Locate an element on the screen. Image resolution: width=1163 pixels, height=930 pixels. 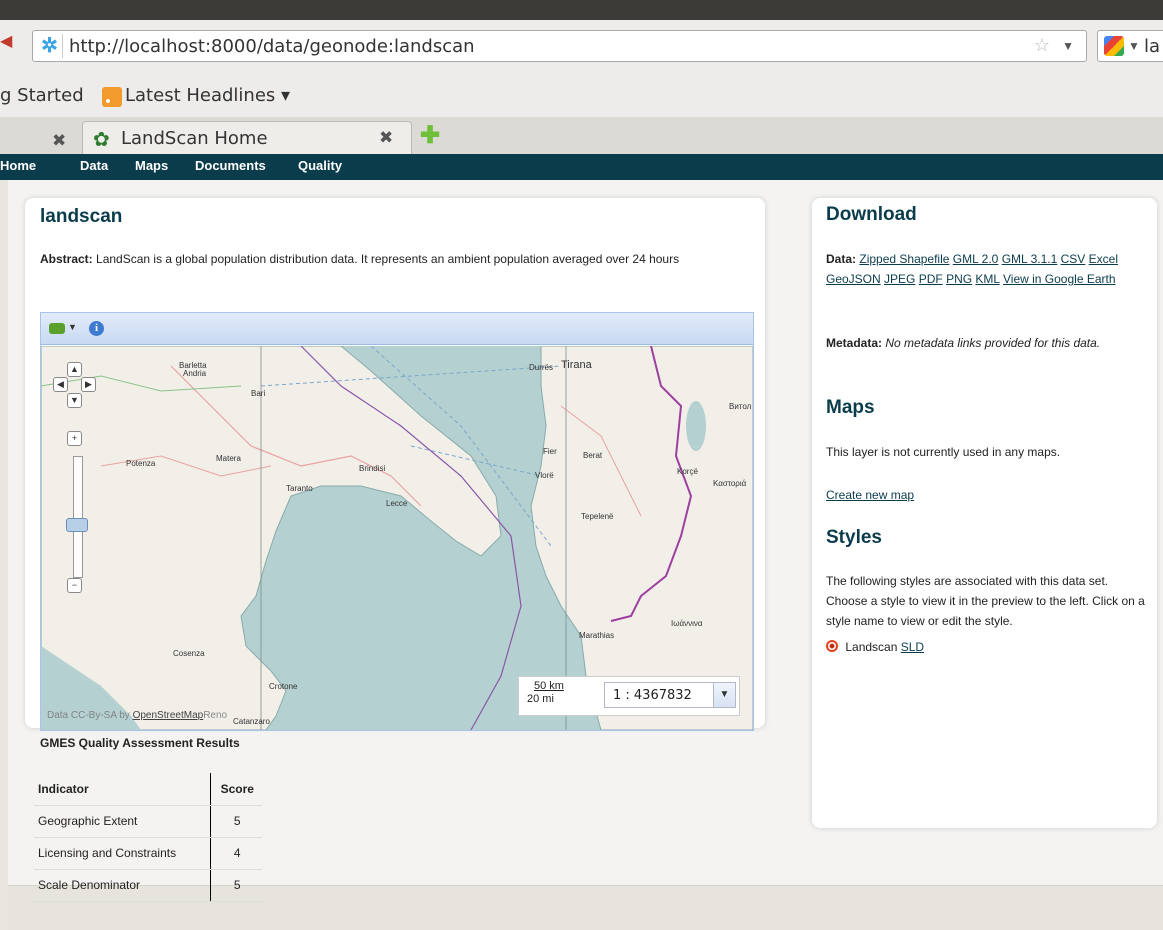
layers-dropdown-icon: ▼ is located at coordinates (72, 327).